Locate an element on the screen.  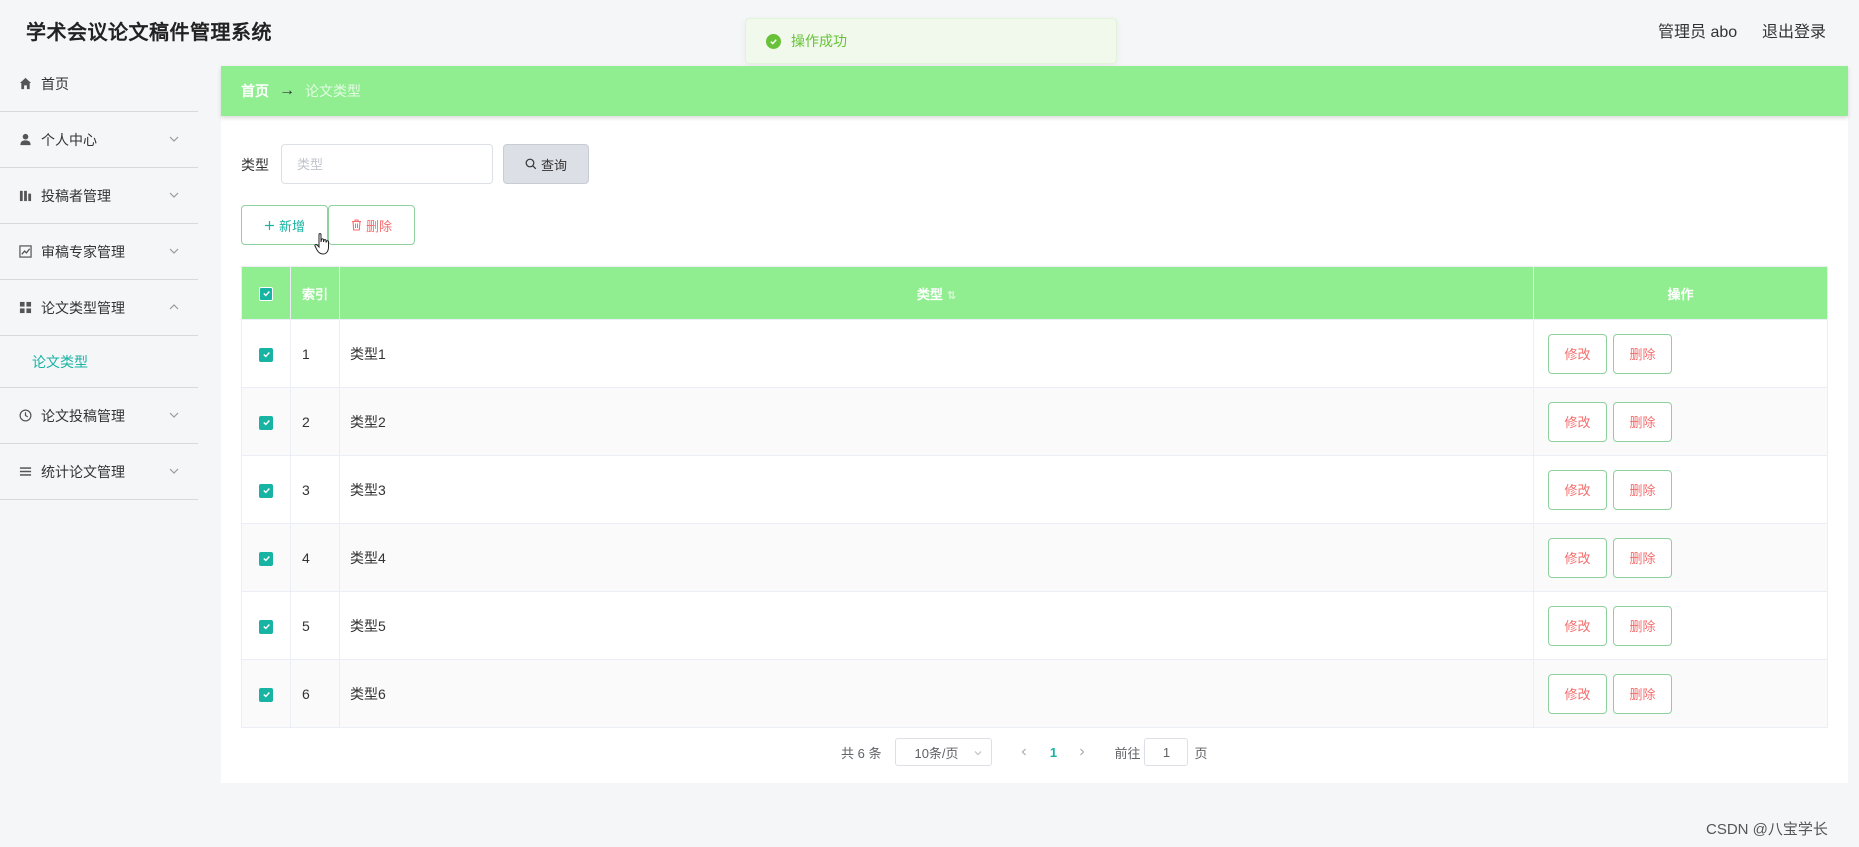
chevron-right-icon is located at coordinates (1082, 752).